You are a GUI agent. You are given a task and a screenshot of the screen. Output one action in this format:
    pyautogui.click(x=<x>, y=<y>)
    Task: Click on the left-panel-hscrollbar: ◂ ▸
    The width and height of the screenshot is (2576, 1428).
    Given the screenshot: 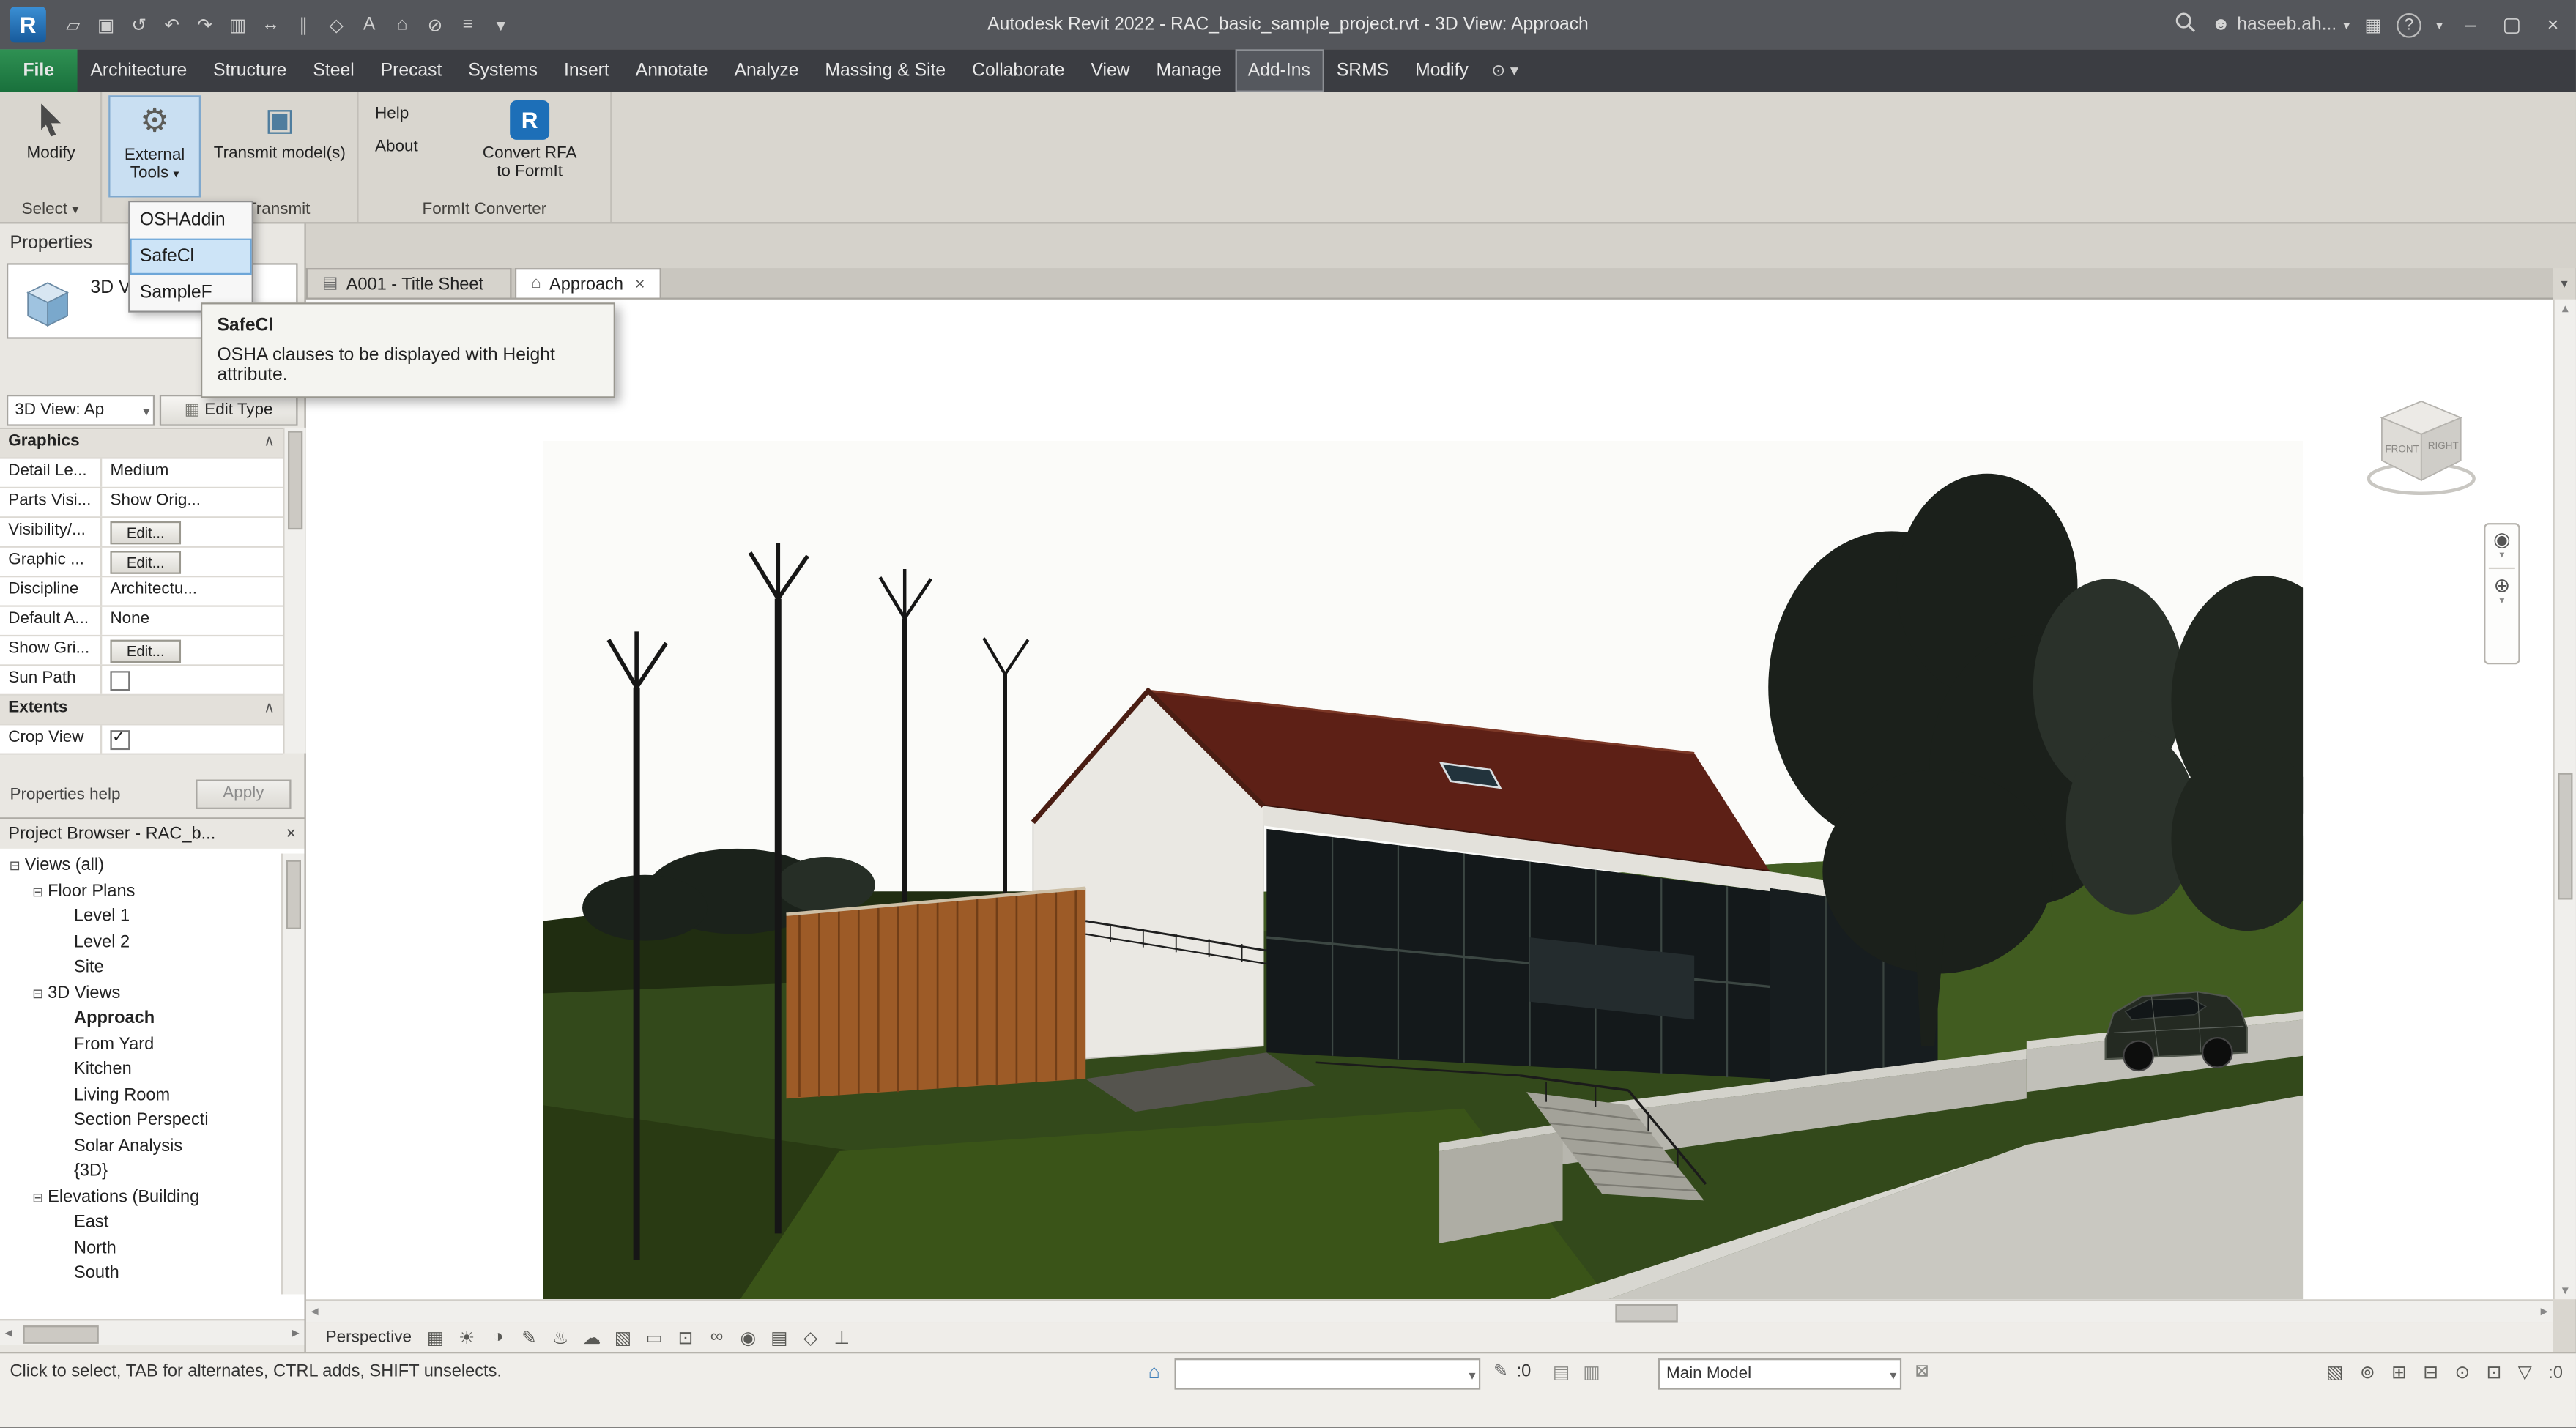 What is the action you would take?
    pyautogui.click(x=152, y=1332)
    